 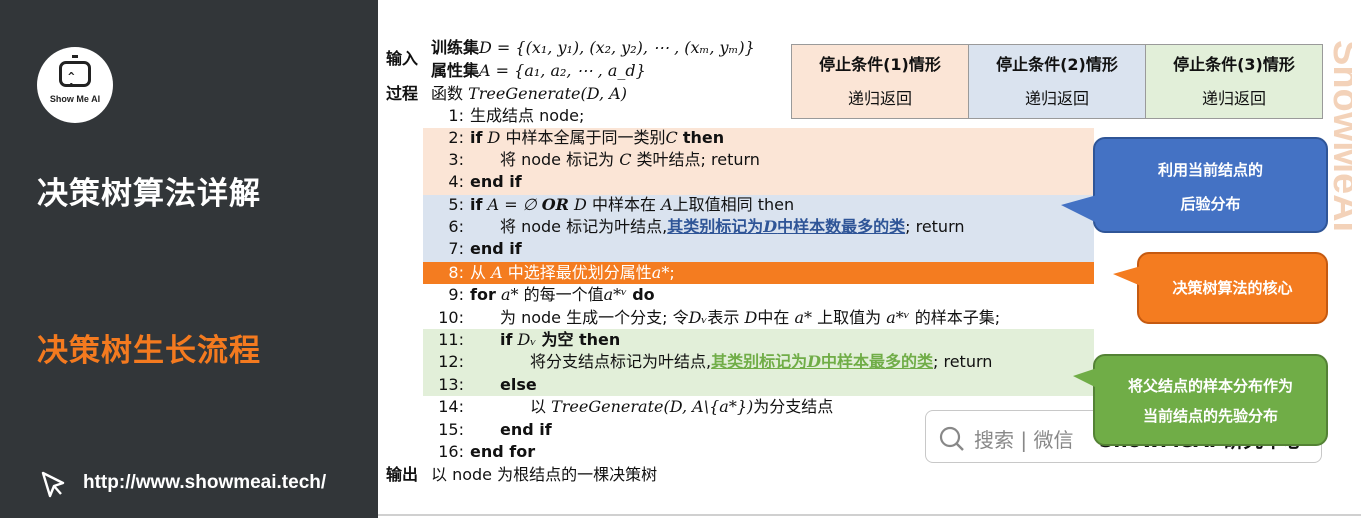 What do you see at coordinates (529, 339) in the screenshot?
I see `step-line: 11: if Dᵥ 为空 then` at bounding box center [529, 339].